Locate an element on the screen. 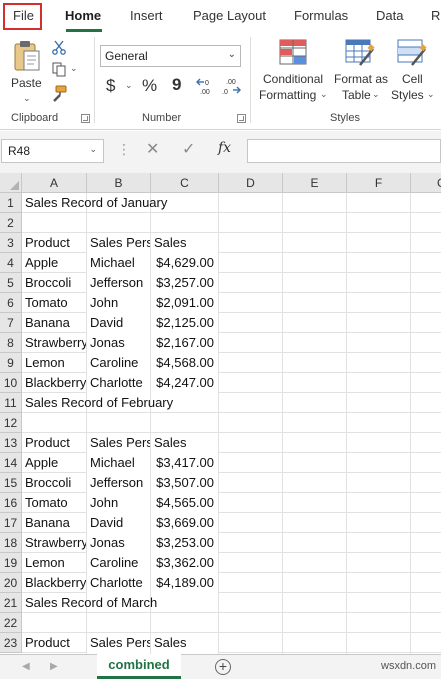  column-header-f: F is located at coordinates (379, 183).